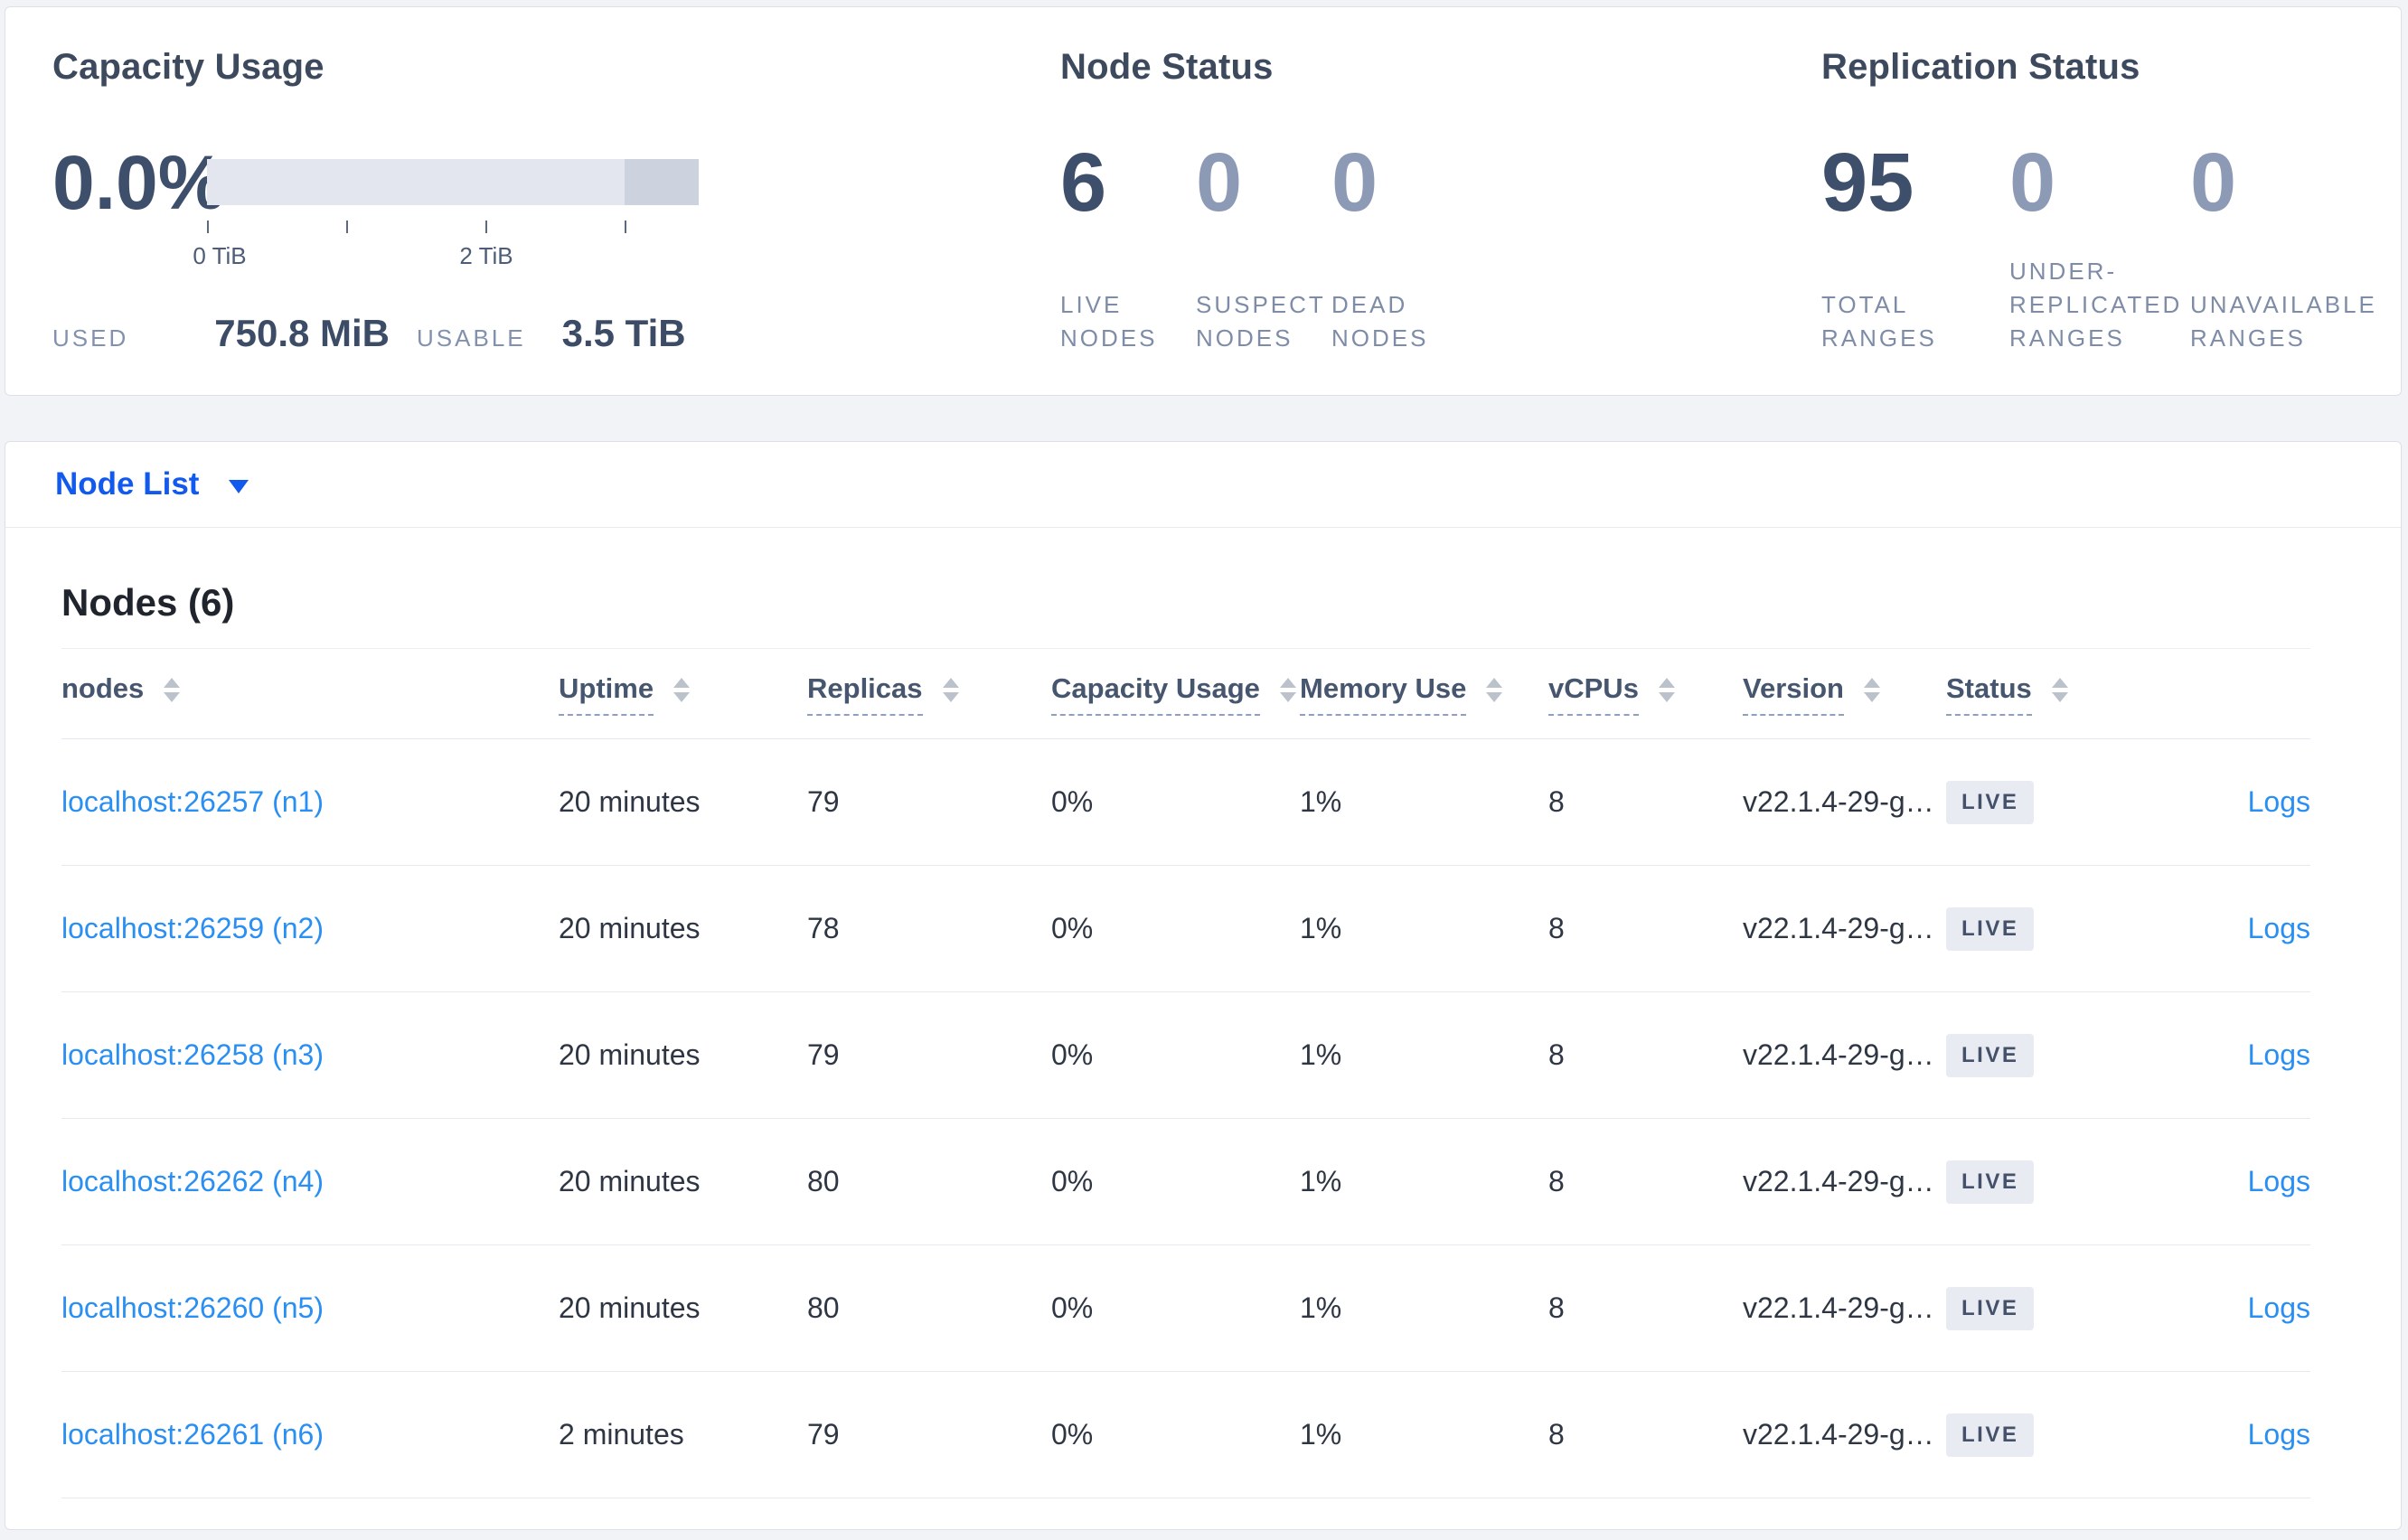 The image size is (2408, 1540). I want to click on under-replicated-label: UNDER- REPLICATED RANGES, so click(2096, 305).